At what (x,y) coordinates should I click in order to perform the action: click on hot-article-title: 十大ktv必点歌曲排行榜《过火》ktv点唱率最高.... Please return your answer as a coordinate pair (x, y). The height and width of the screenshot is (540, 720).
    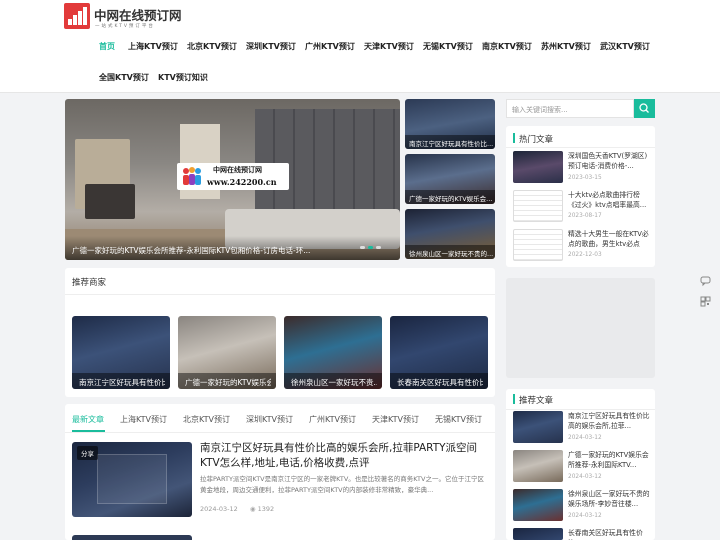
    Looking at the image, I should click on (609, 200).